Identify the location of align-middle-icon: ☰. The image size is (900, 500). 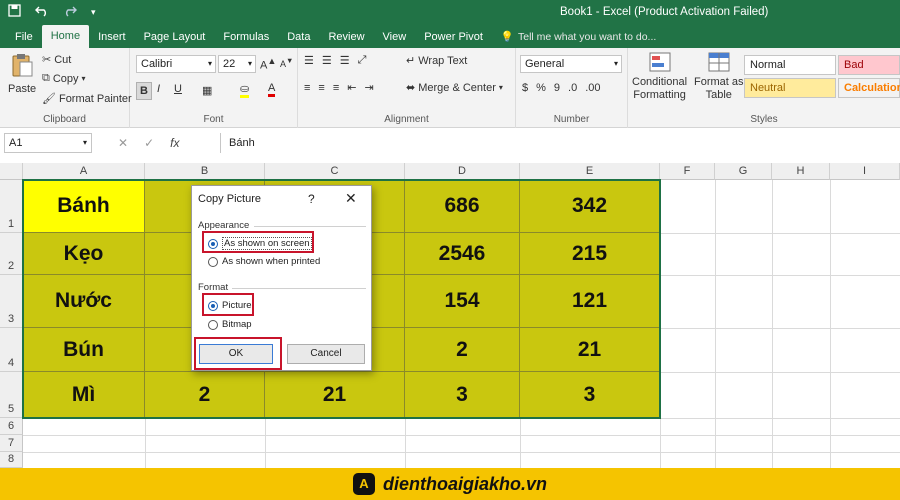
(326, 61).